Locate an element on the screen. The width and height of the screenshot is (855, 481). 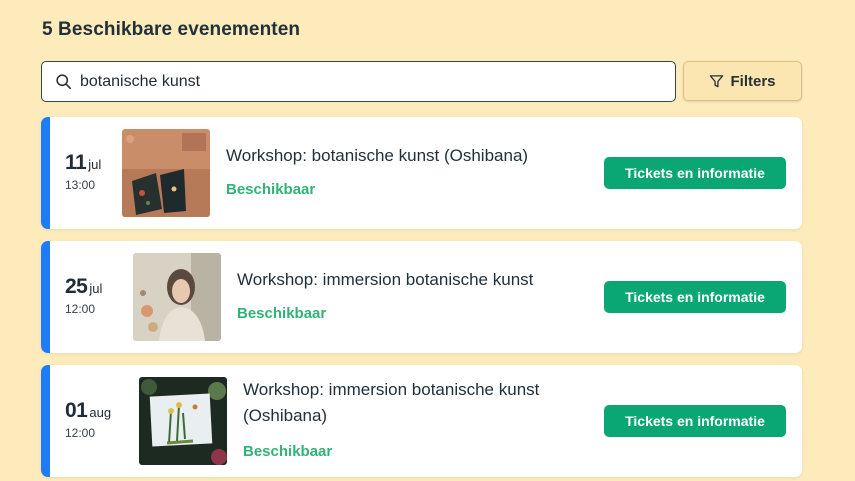
event-date: 01 aug 12:00 is located at coordinates (88, 419).